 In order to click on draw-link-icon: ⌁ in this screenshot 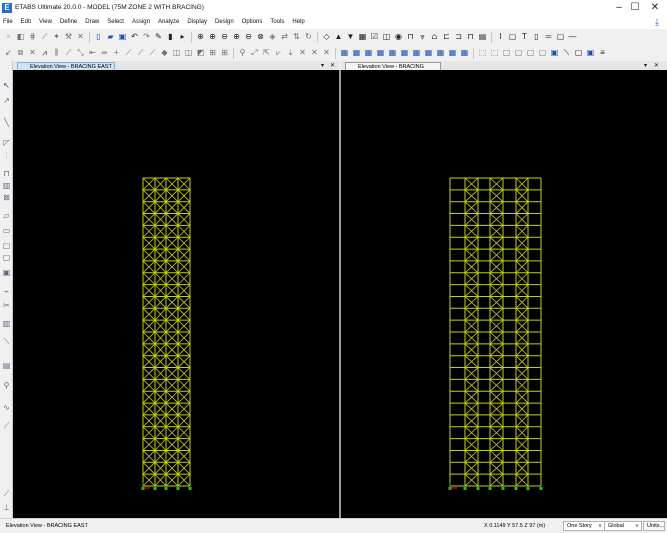, I will do `click(6, 291)`.